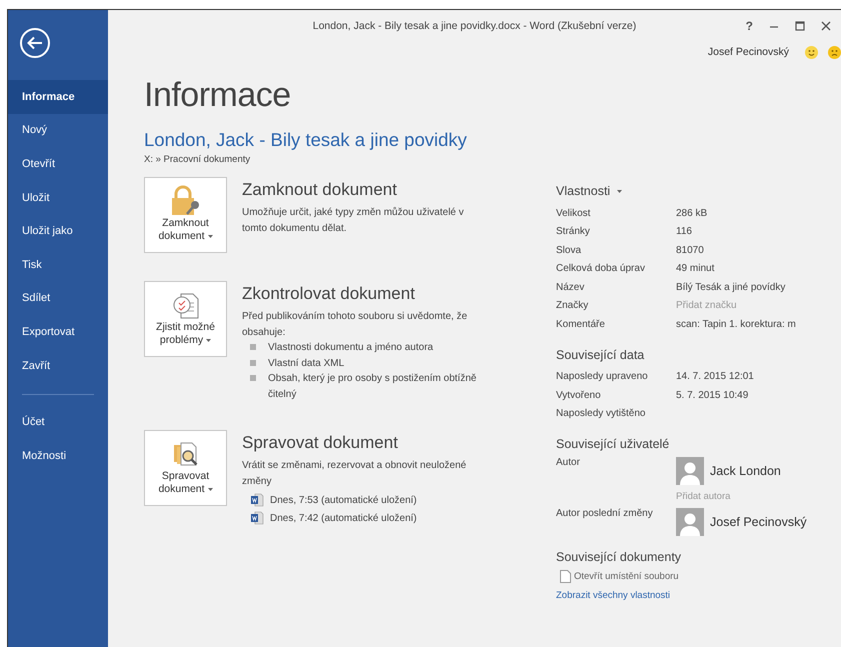 The height and width of the screenshot is (647, 841). I want to click on nav-item: Exportovat, so click(58, 332).